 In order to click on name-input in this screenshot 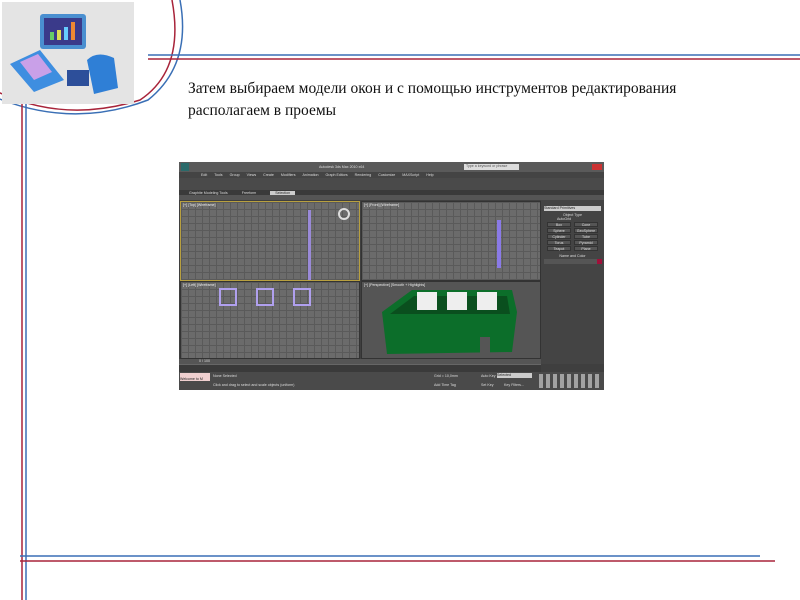, I will do `click(573, 261)`.